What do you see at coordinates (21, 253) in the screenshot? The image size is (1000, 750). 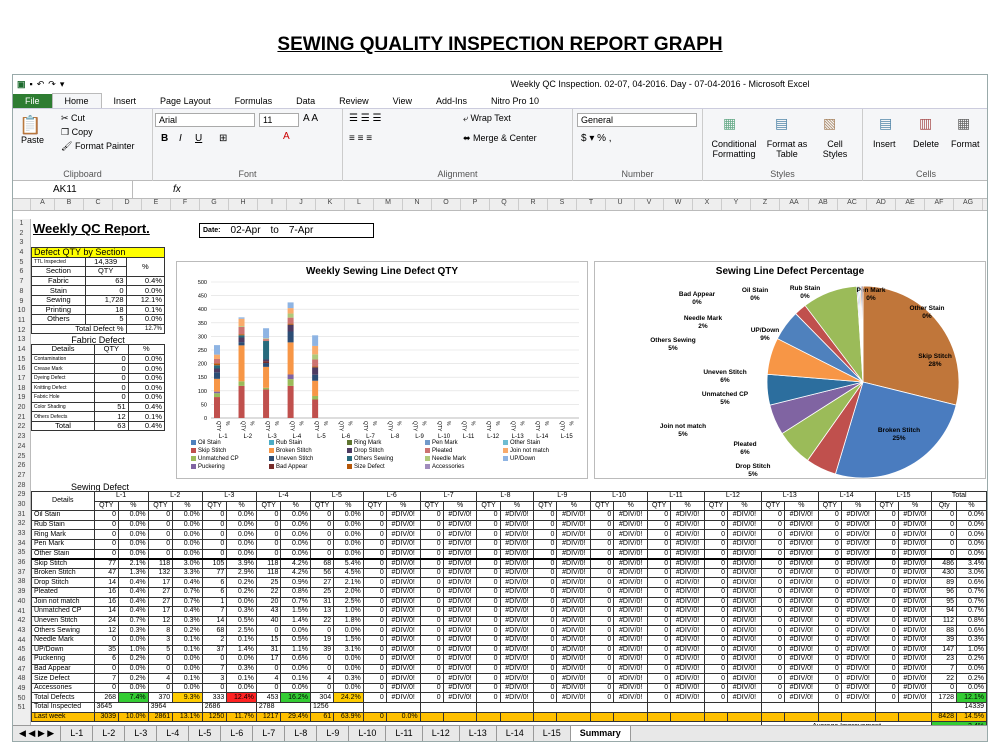 I see `row-number: 4` at bounding box center [21, 253].